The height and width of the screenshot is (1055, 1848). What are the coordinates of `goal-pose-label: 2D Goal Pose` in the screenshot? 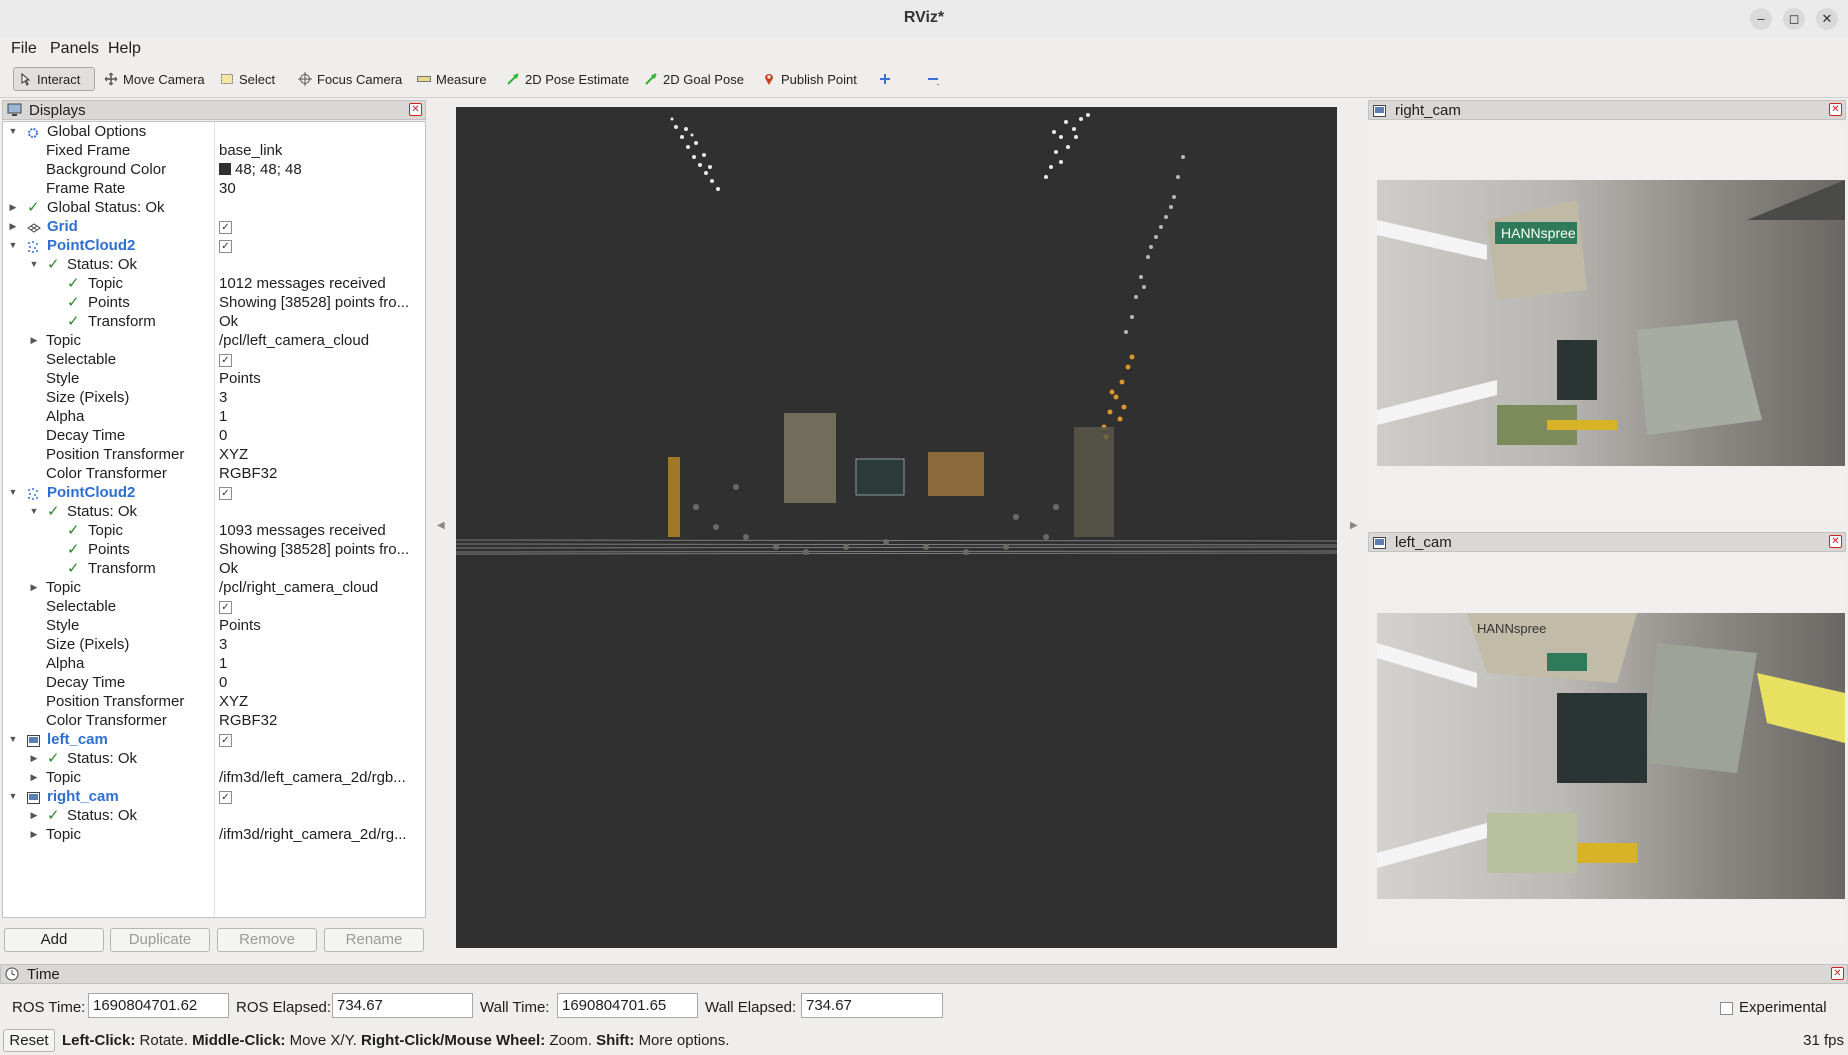 It's located at (703, 79).